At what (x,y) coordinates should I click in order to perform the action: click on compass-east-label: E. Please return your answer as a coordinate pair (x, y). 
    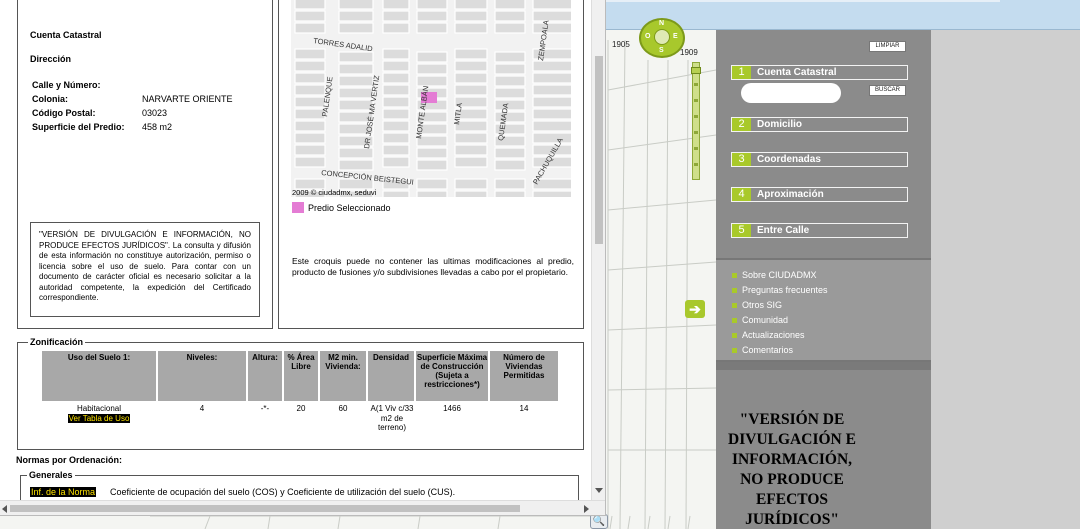
    Looking at the image, I should click on (675, 36).